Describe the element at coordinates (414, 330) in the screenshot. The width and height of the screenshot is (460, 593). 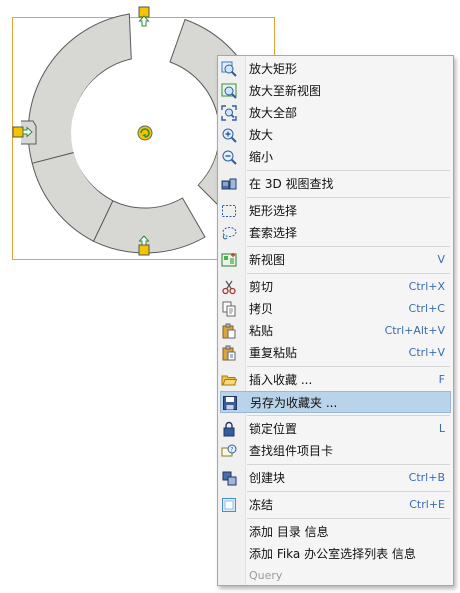
I see `menu-item-shortcut: Ctrl+Alt+V` at that location.